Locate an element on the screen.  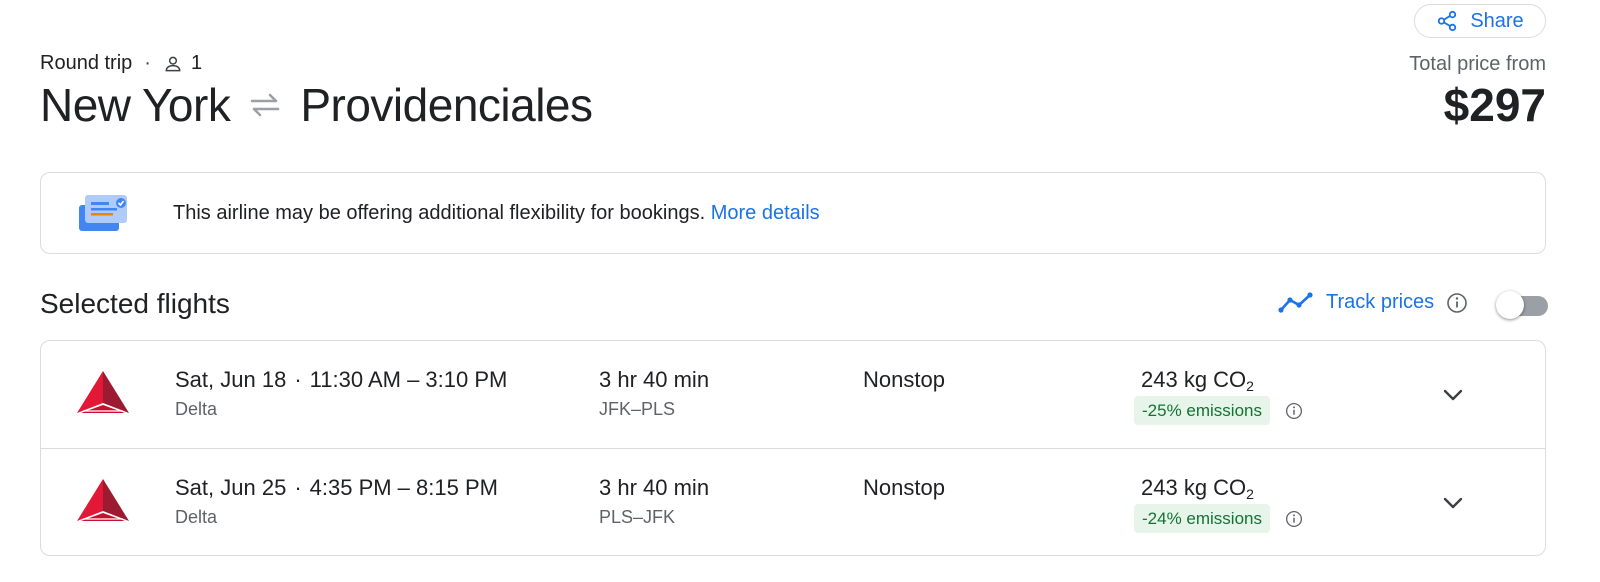
flight-time-range: 4:35 PM – 8:15 PM is located at coordinates (403, 487).